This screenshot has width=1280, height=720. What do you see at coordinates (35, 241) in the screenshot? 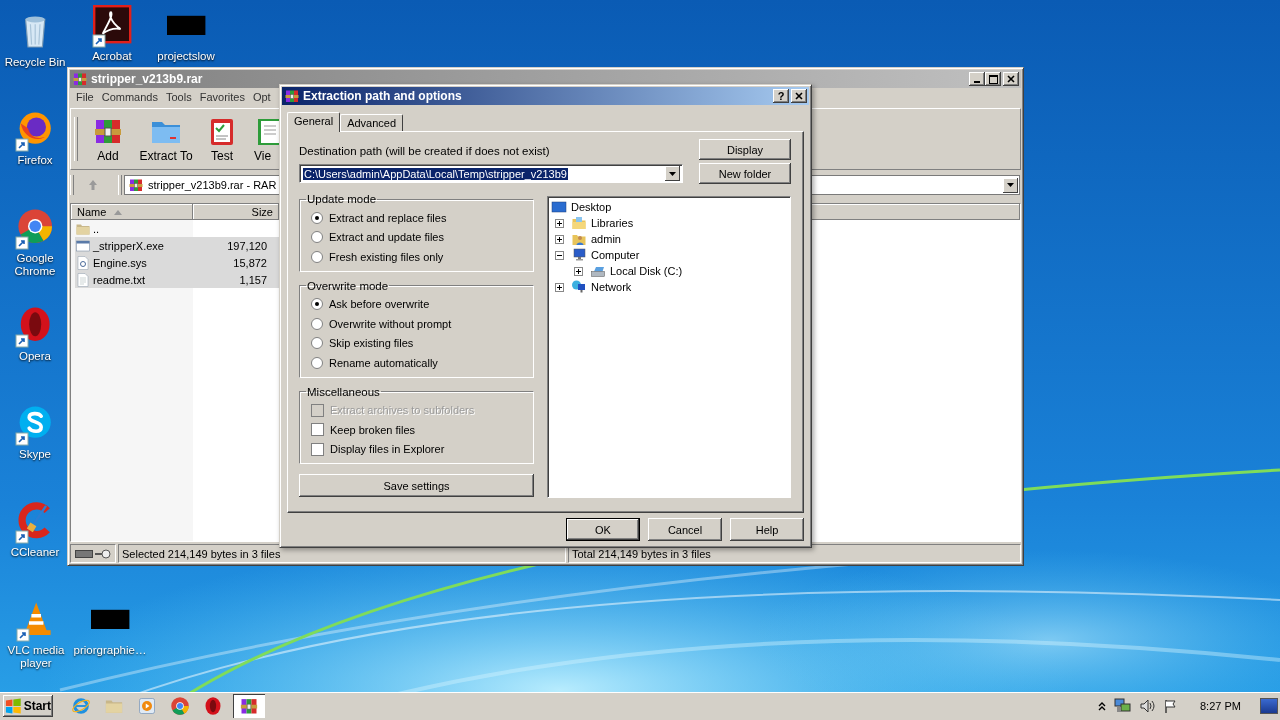
I see `desktop-icon: Google Chrome` at bounding box center [35, 241].